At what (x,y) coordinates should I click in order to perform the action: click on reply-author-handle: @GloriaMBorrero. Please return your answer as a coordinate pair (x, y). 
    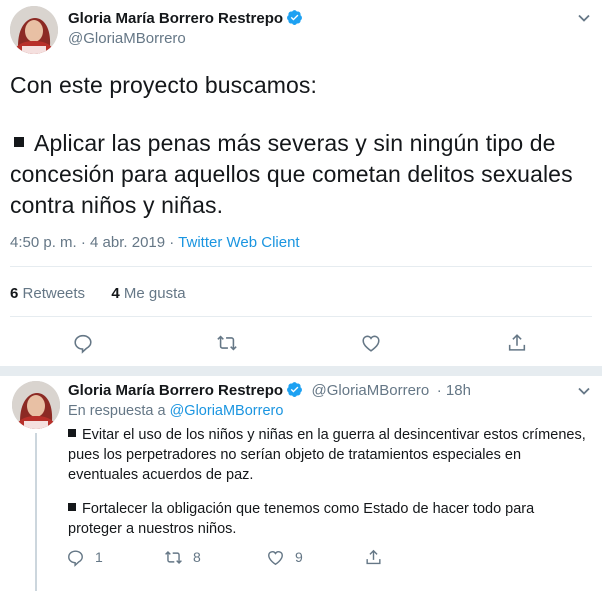
    Looking at the image, I should click on (371, 390).